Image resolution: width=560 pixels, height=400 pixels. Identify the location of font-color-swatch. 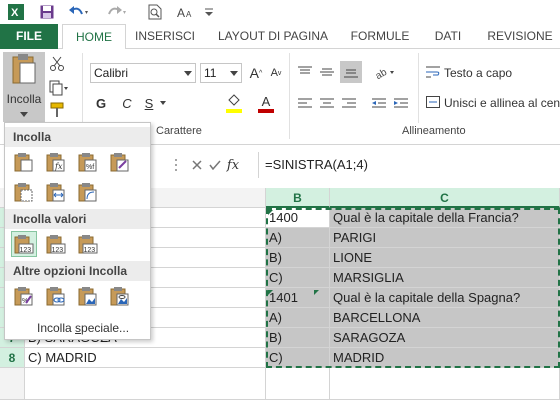
(266, 110).